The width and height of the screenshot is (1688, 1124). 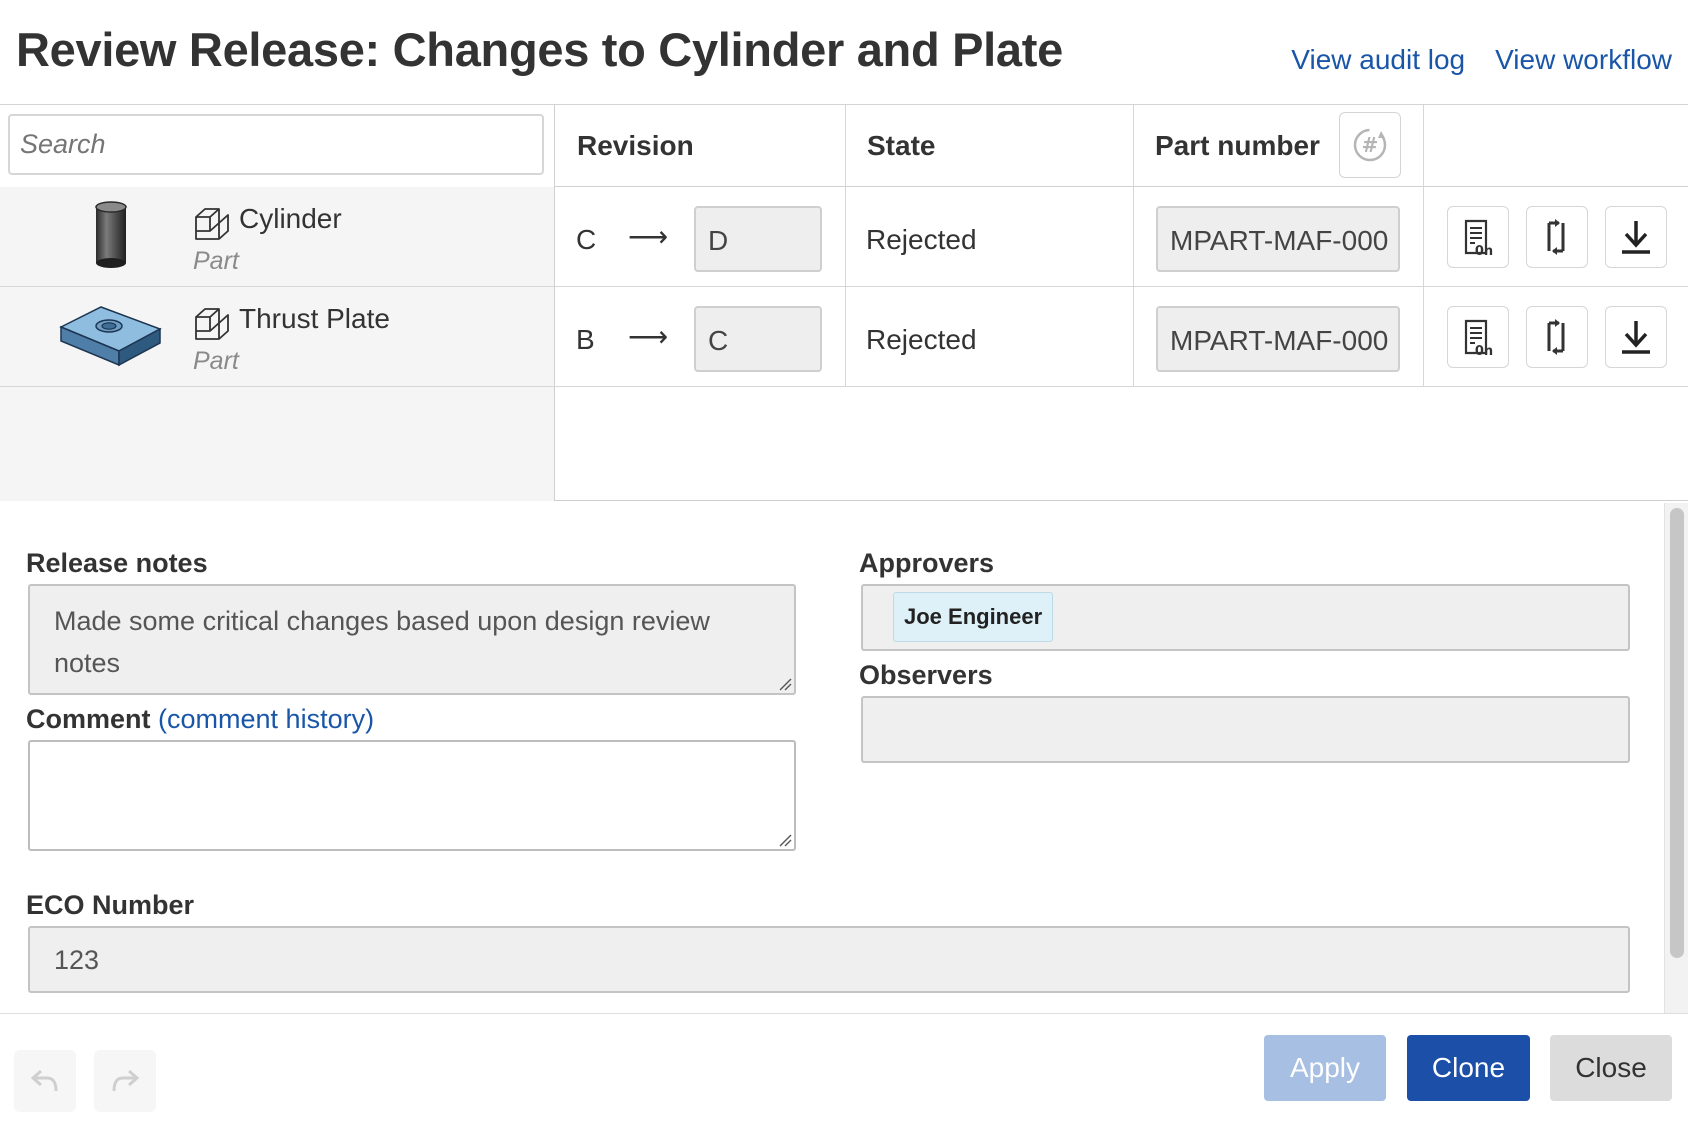 I want to click on hash-refresh-icon: #, so click(x=1370, y=145).